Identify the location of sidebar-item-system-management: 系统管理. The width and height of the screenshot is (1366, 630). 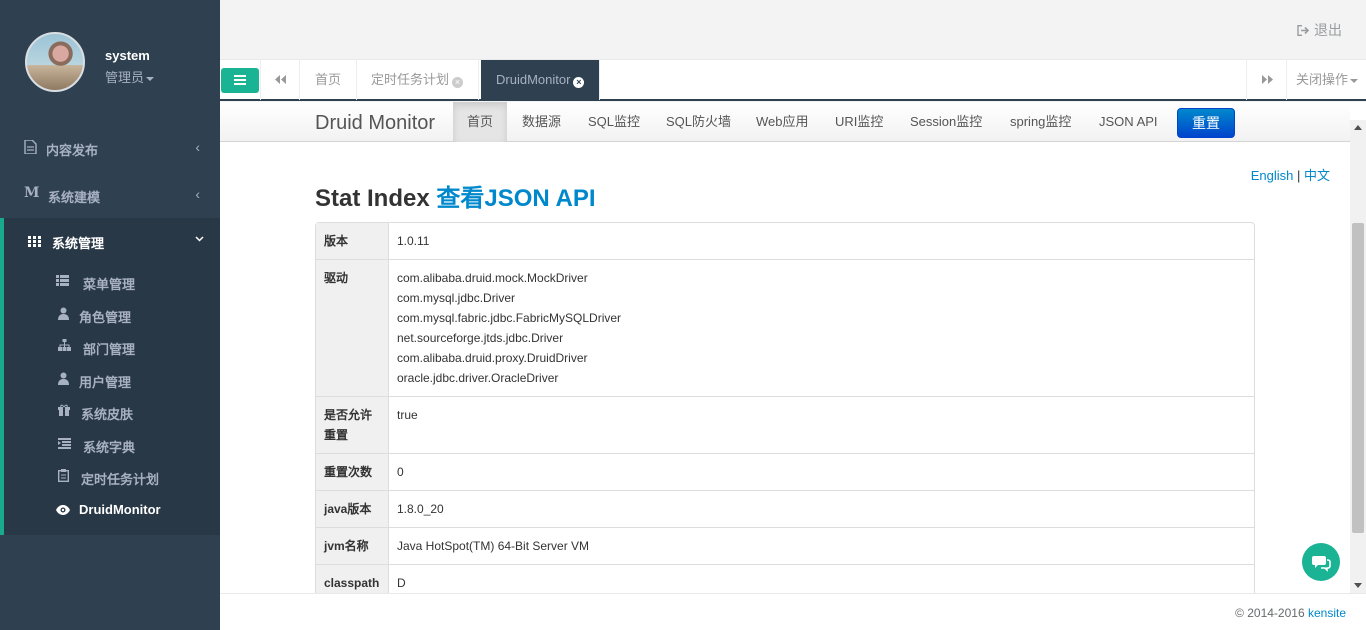
(114, 241).